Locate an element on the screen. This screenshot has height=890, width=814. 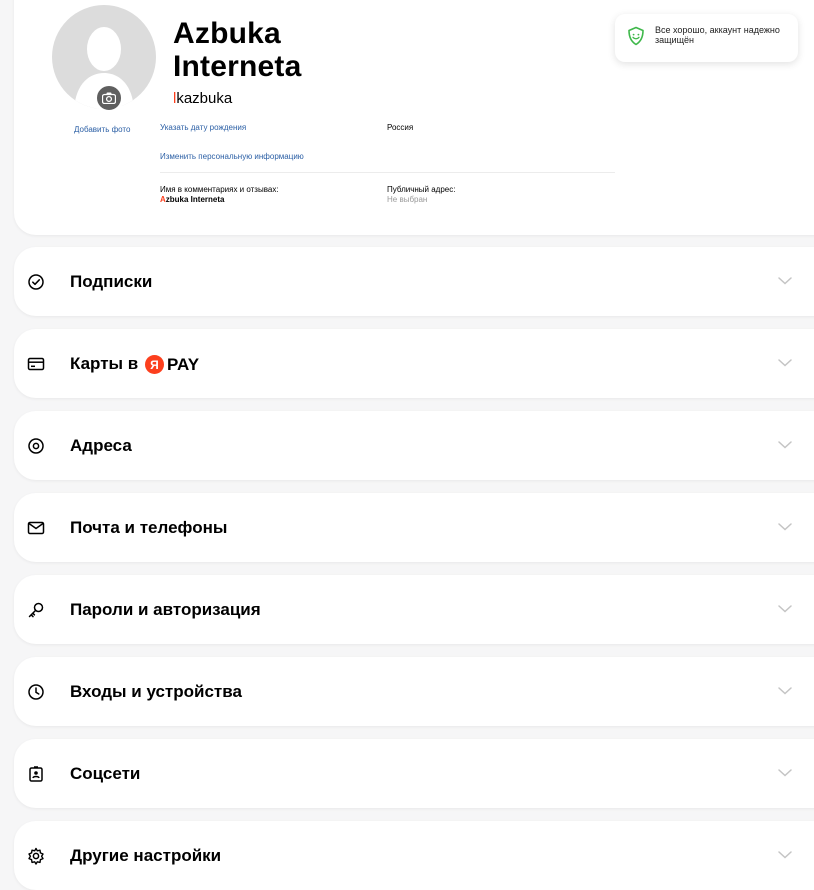
section-label: Карты в Я PAY is located at coordinates (134, 364).